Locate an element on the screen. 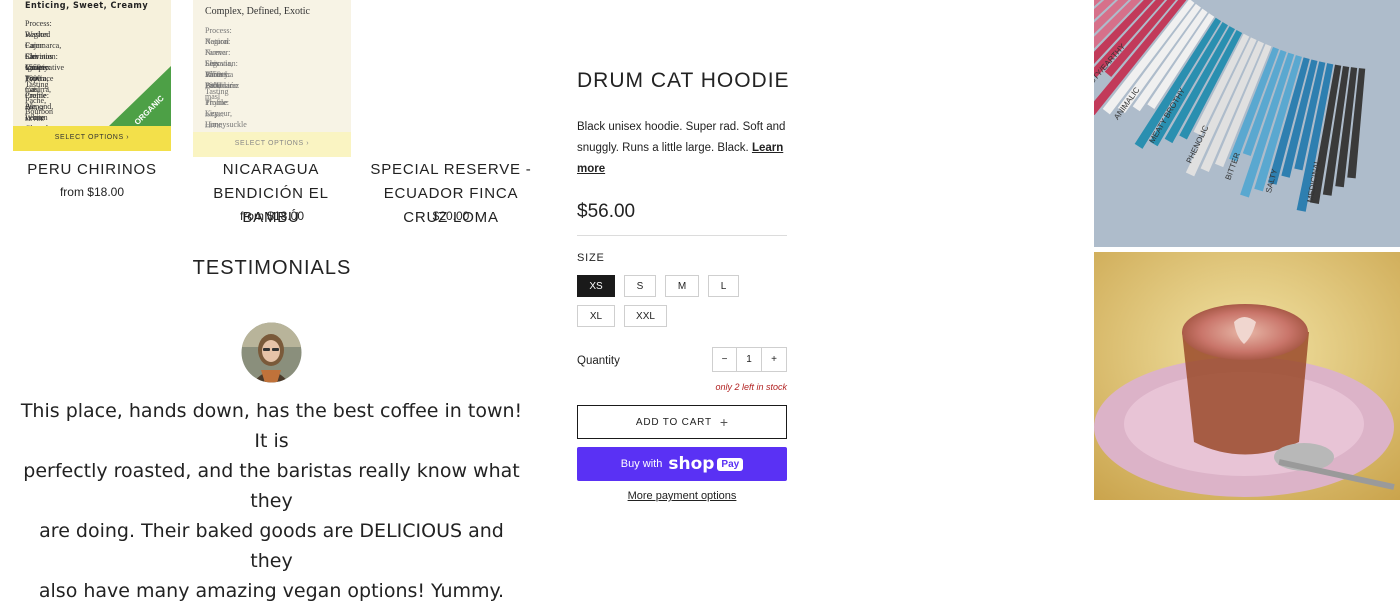 The image size is (1400, 606). add-to-cart-button: ADD TO CART + is located at coordinates (682, 422).